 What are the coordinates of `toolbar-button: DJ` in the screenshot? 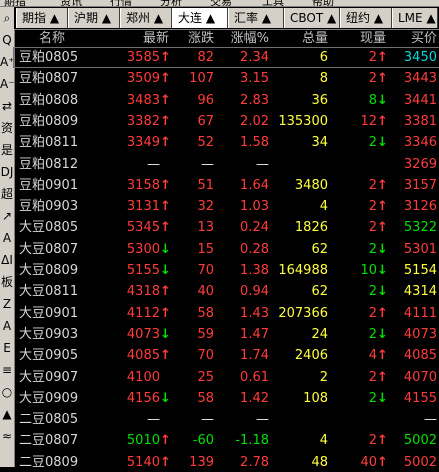 It's located at (7, 172).